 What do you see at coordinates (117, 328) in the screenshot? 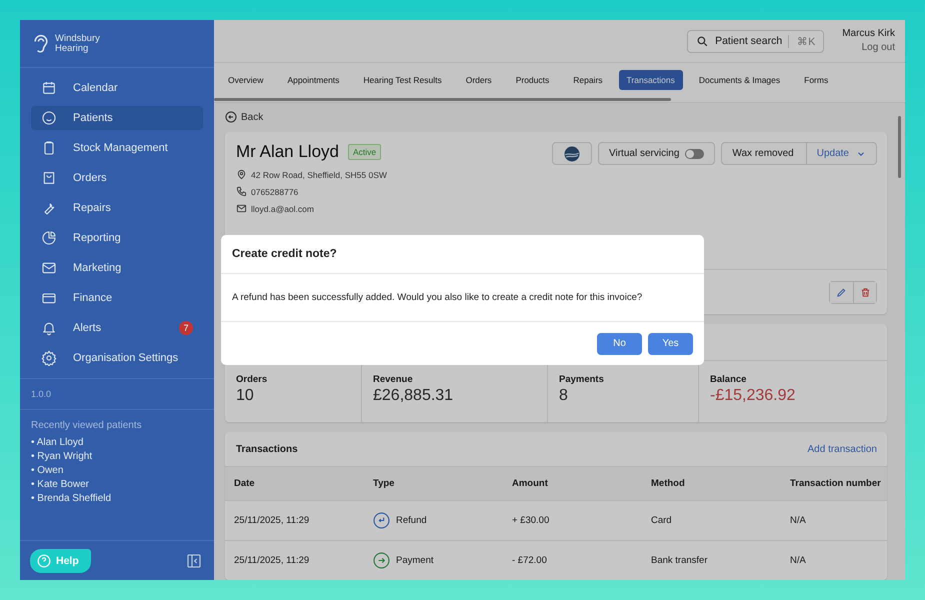
I see `nav-item: Alerts 7` at bounding box center [117, 328].